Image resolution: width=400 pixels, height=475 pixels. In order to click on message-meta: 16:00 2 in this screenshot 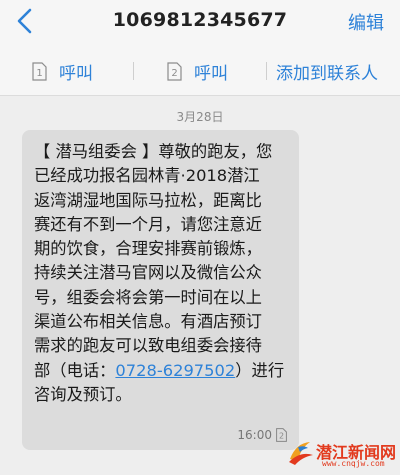, I will do `click(262, 435)`.